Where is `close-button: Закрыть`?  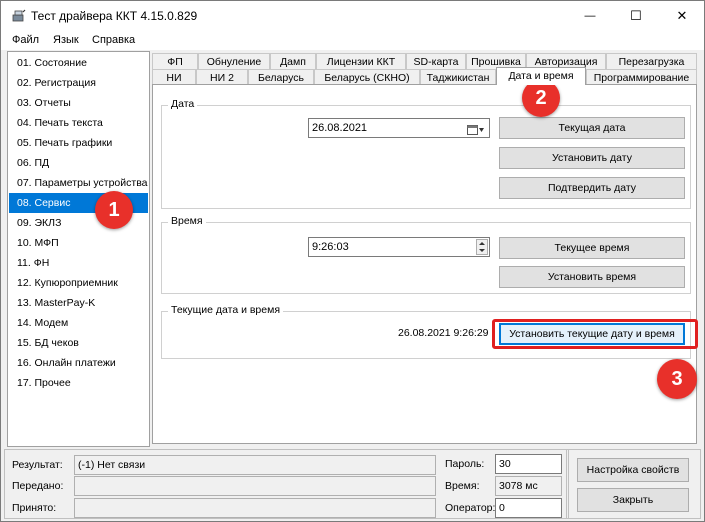
close-button: Закрыть is located at coordinates (633, 500).